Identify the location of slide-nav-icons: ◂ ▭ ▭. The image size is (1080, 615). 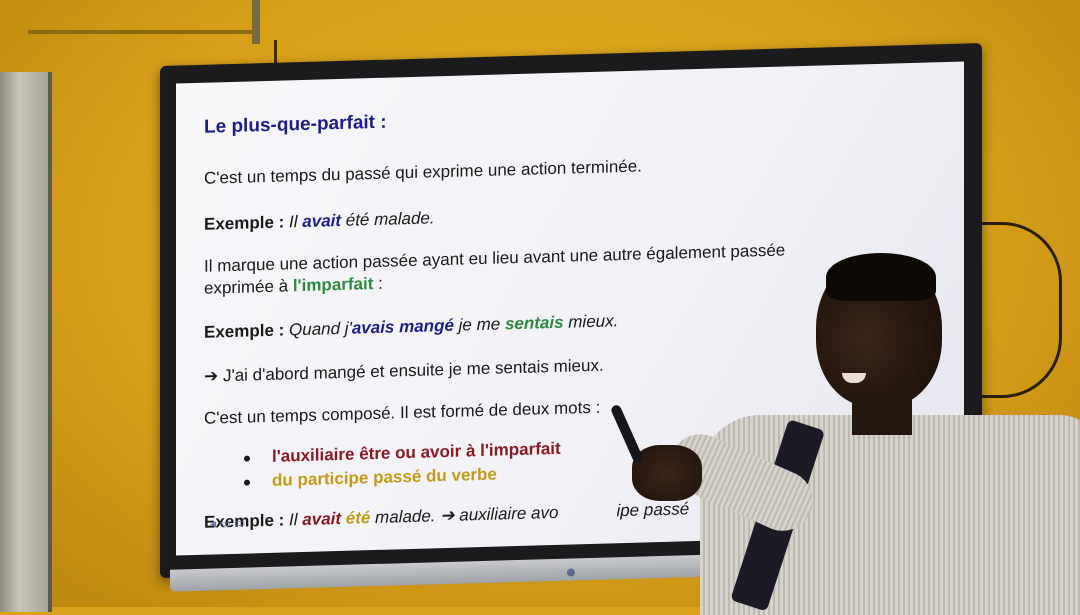
(227, 523).